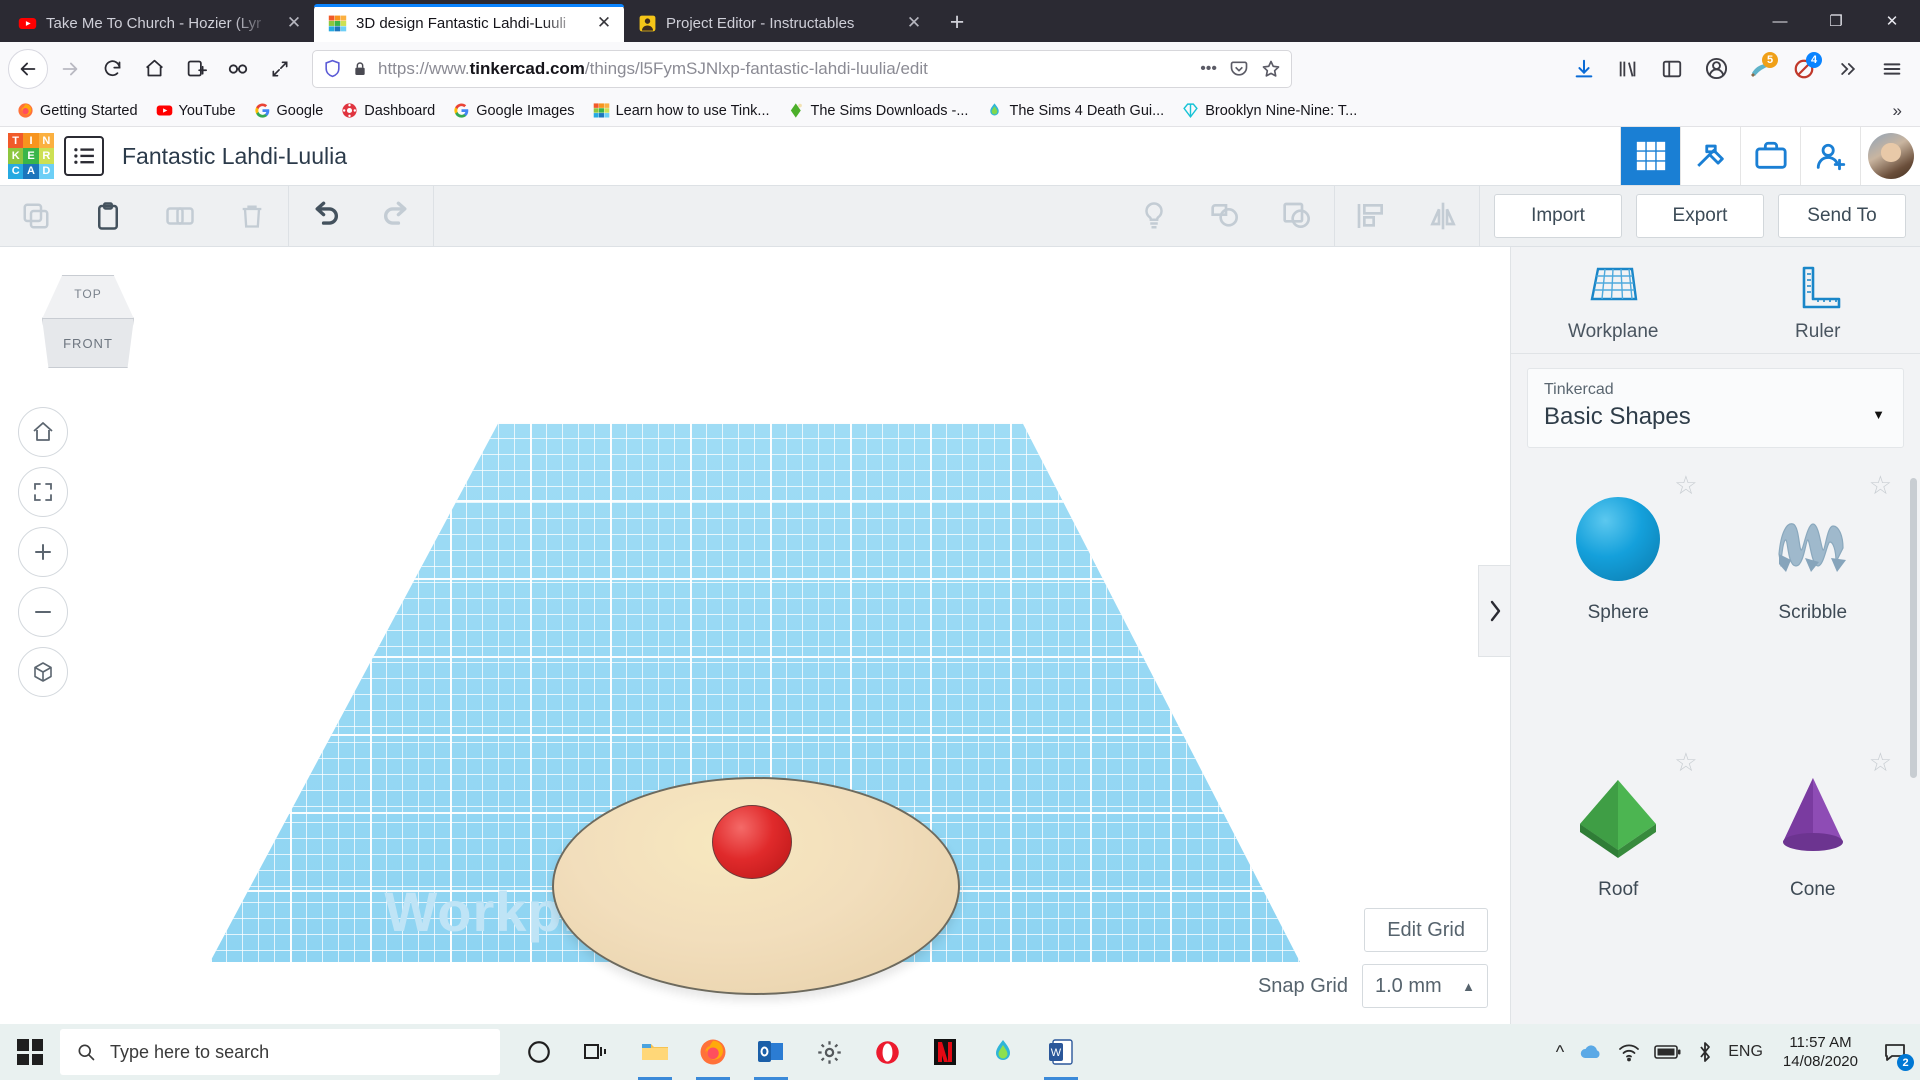 The image size is (1920, 1080). Describe the element at coordinates (1830, 156) in the screenshot. I see `add-person-icon` at that location.